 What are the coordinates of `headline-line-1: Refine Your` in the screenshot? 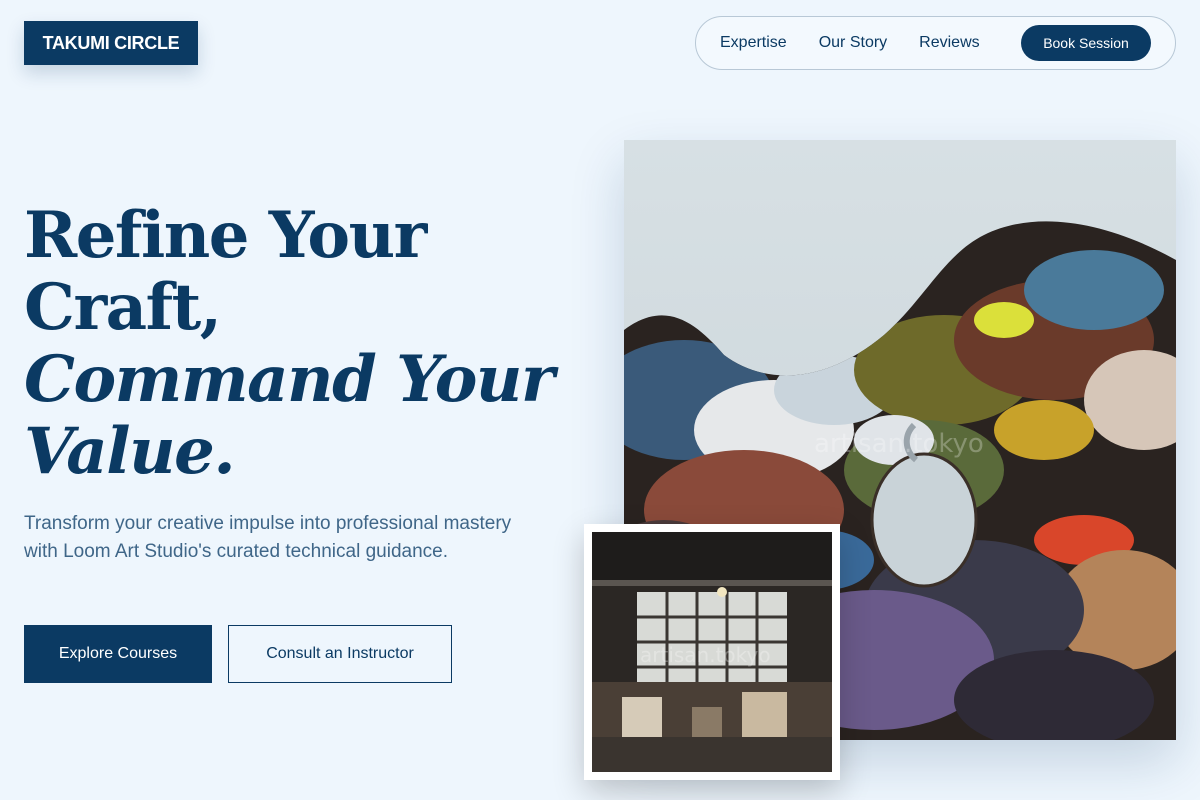 It's located at (225, 235).